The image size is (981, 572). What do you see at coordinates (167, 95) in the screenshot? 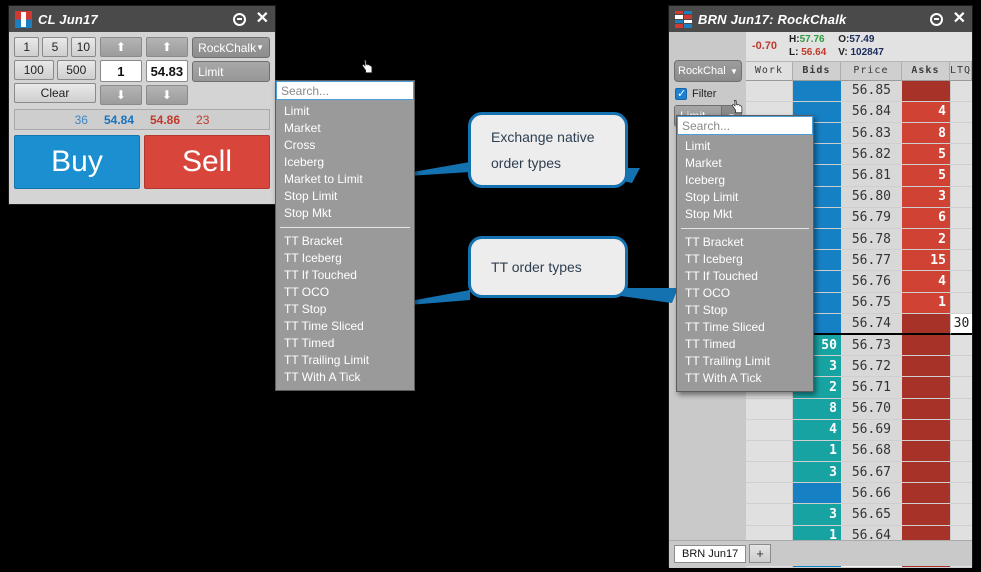
I see `price-down-arrow-icon: ⬇` at bounding box center [167, 95].